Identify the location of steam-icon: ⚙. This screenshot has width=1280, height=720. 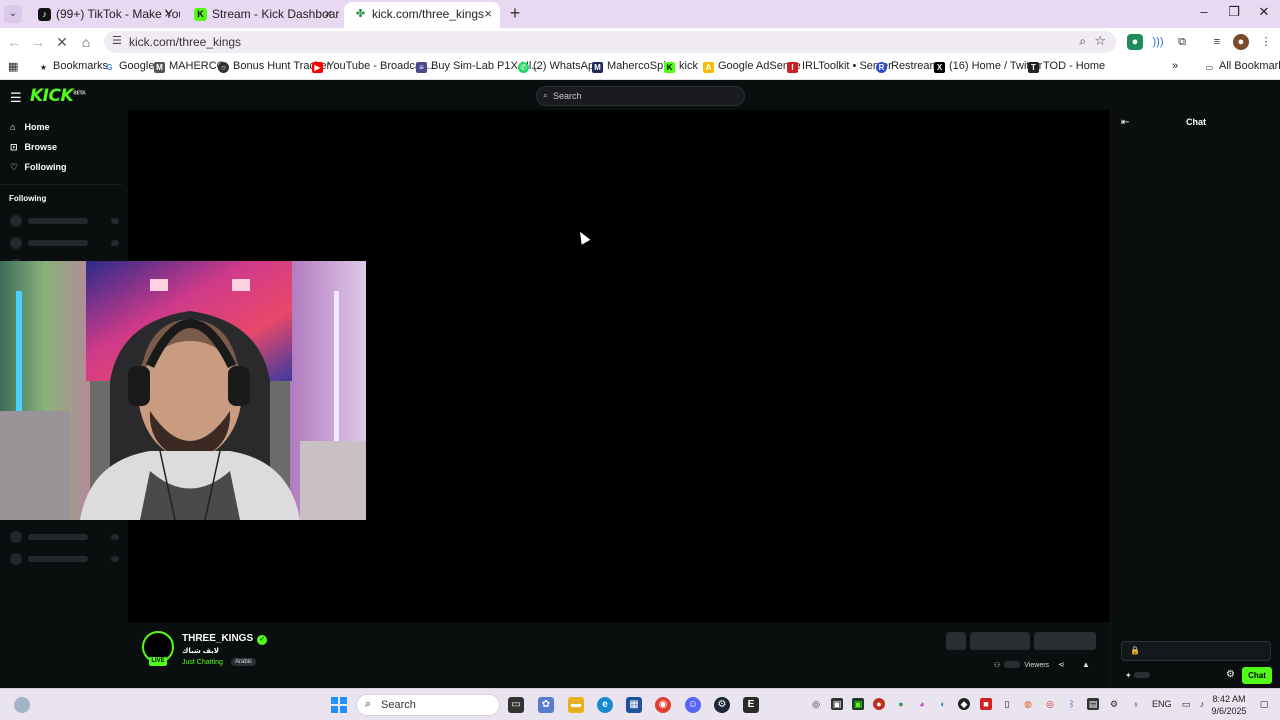
(722, 705).